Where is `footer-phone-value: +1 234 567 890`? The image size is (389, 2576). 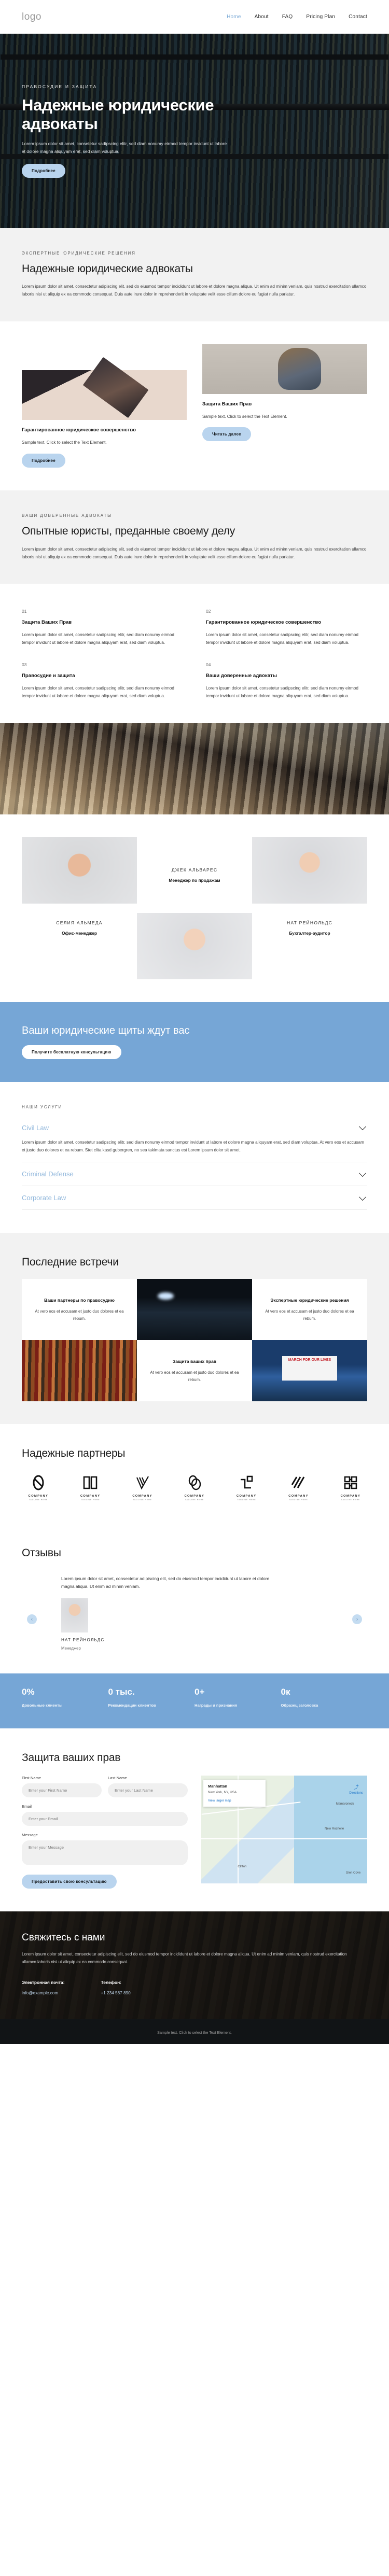
footer-phone-value: +1 234 567 890 is located at coordinates (116, 1993).